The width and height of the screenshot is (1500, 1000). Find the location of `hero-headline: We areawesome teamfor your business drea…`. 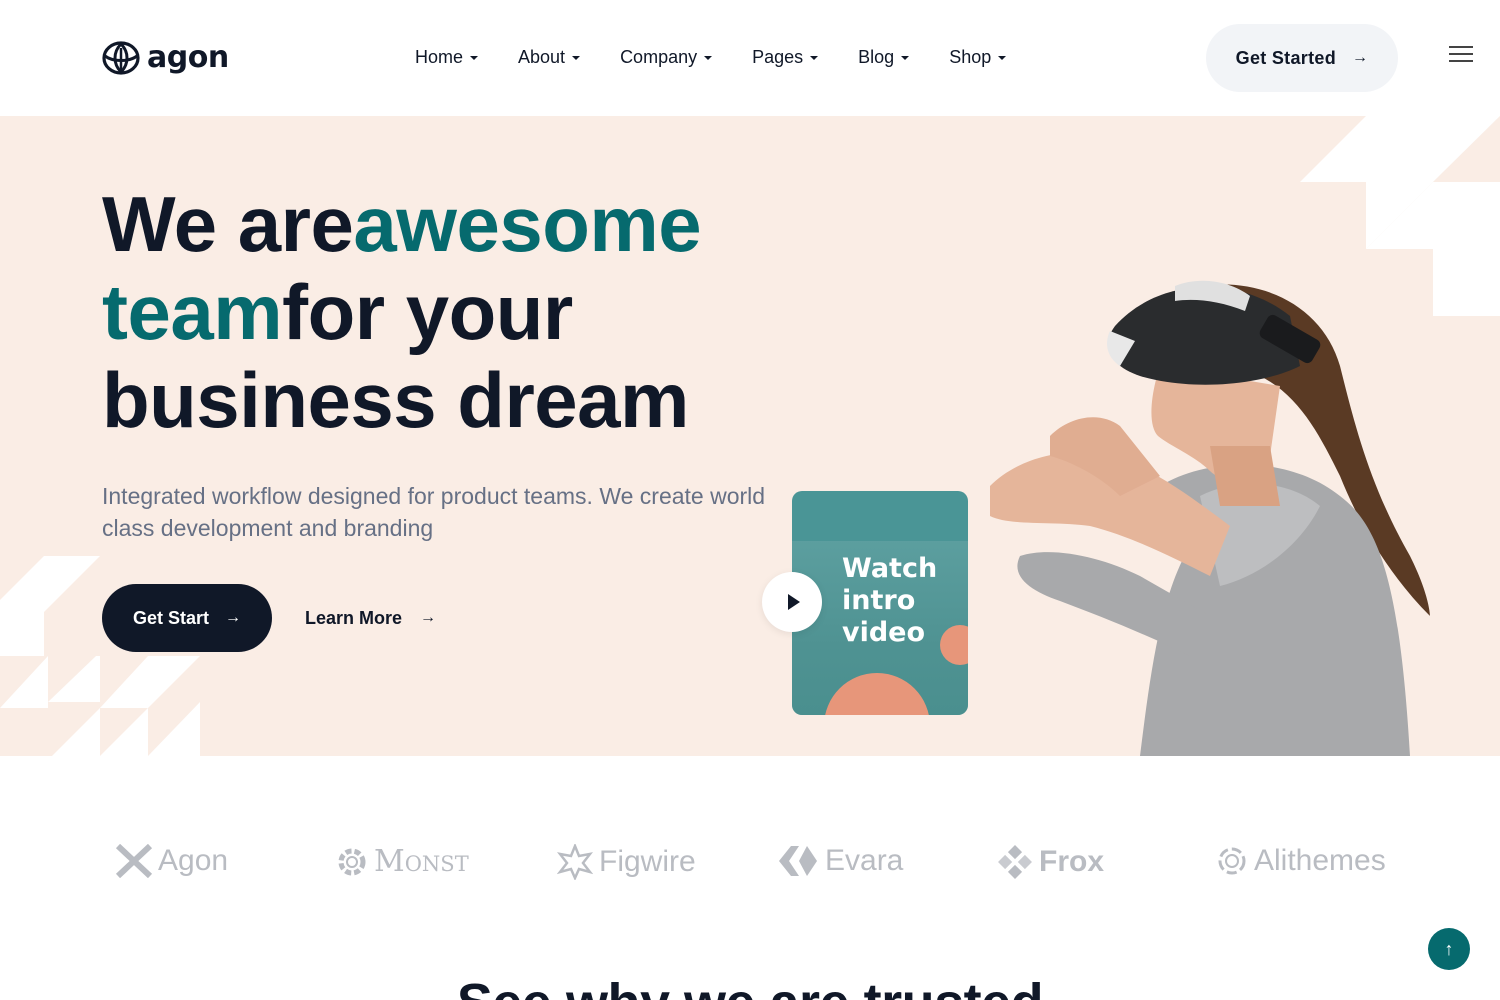

hero-headline: We areawesome teamfor your business drea… is located at coordinates (402, 312).